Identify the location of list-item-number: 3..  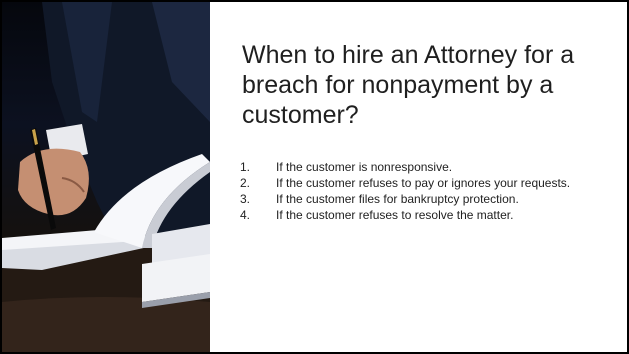
(245, 199).